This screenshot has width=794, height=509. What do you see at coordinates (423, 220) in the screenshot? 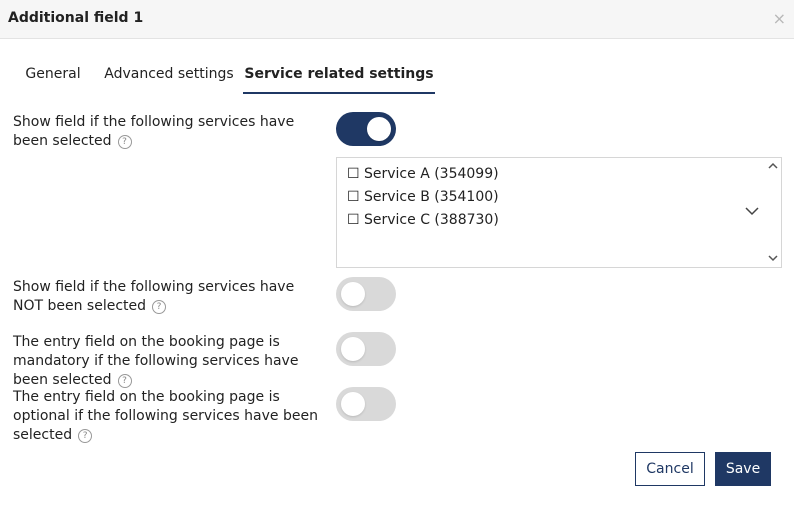
I see `service-option: ☐ Service C (388730)` at bounding box center [423, 220].